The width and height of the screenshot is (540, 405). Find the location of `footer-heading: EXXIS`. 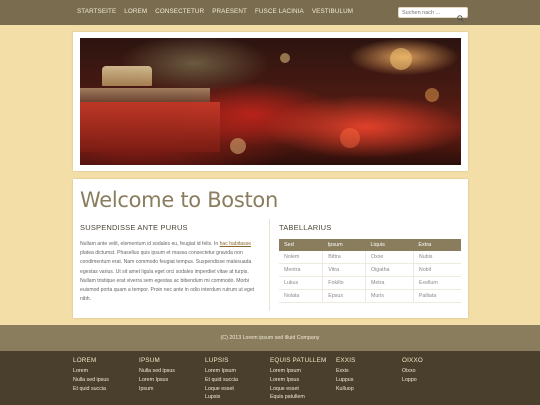

footer-heading: EXXIS is located at coordinates (346, 360).